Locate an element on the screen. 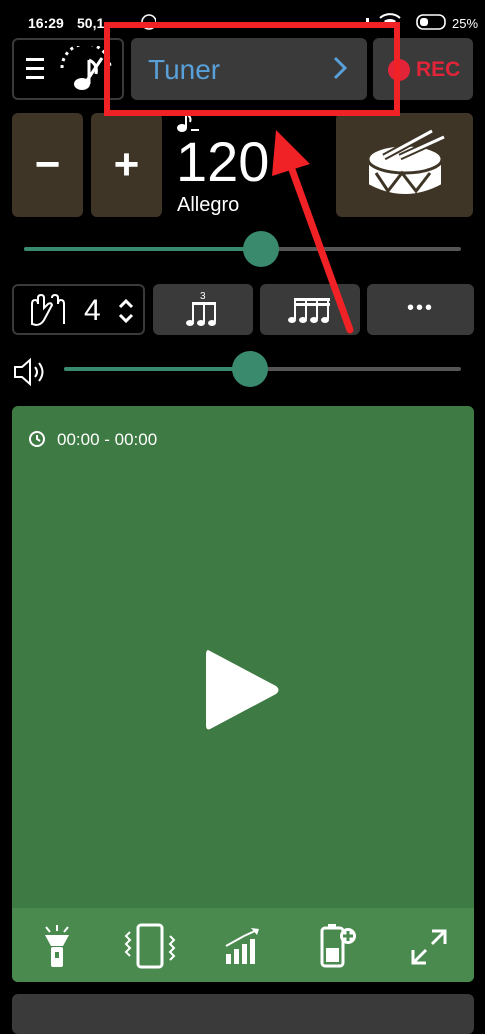 Image resolution: width=485 pixels, height=1034 pixels. more-options-button: ••• is located at coordinates (420, 309).